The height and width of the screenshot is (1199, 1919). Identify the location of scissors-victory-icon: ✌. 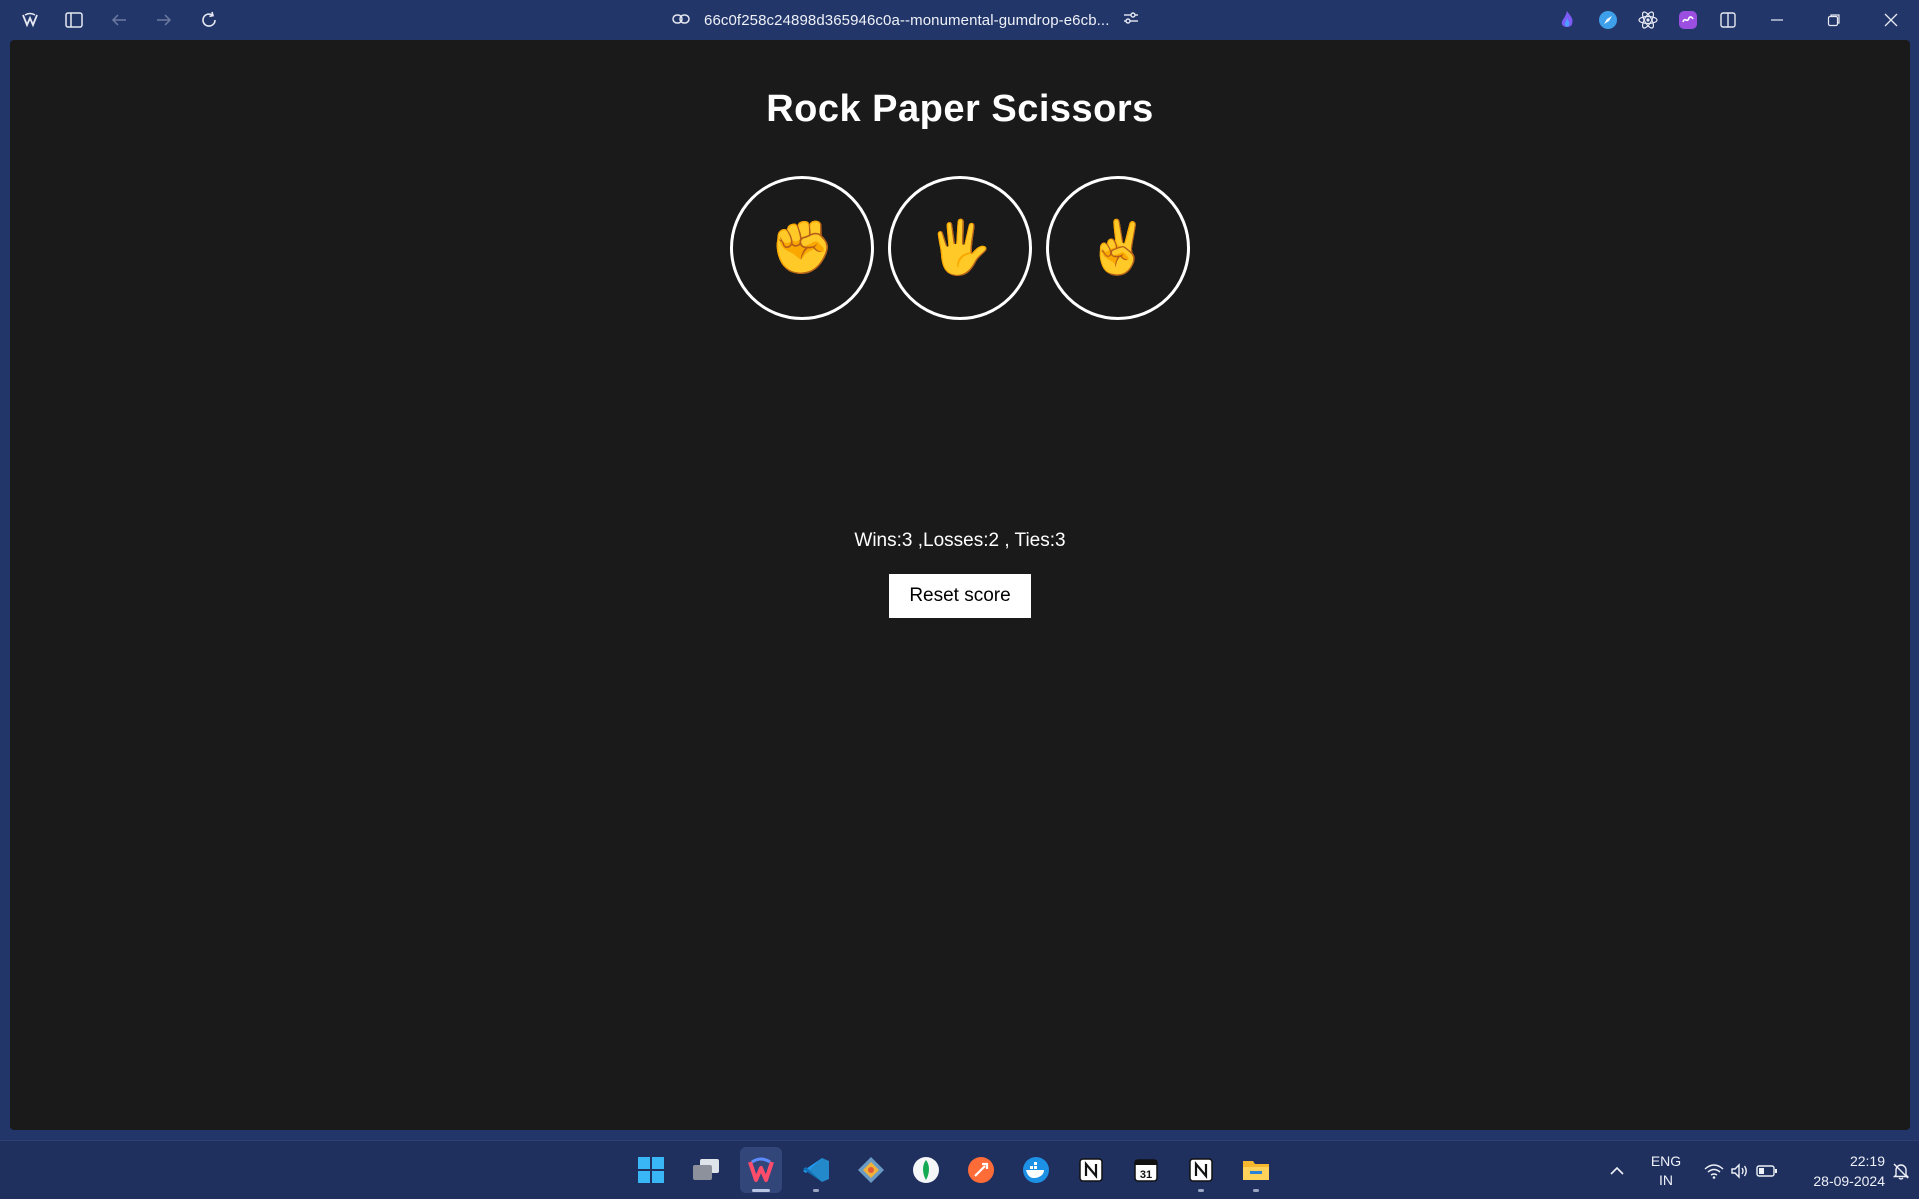
(1118, 248).